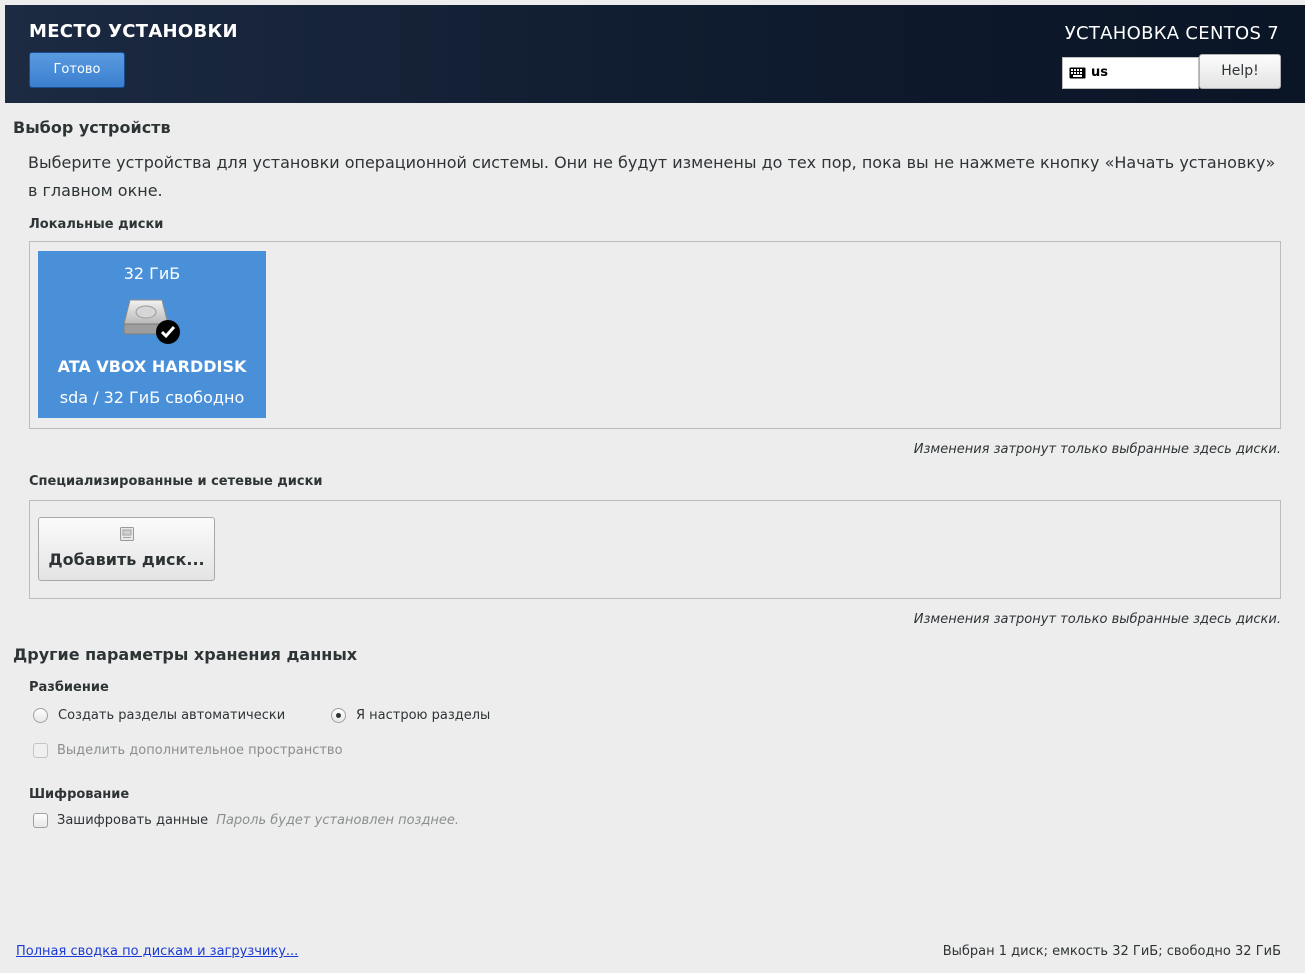 The width and height of the screenshot is (1305, 973). Describe the element at coordinates (1171, 33) in the screenshot. I see `product-title: УСТАНОВКА CENTOS 7` at that location.